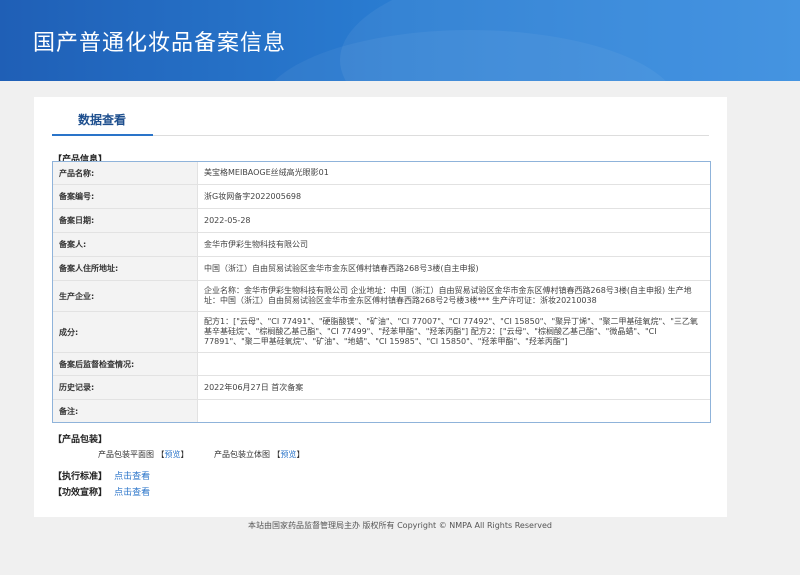 The height and width of the screenshot is (575, 800). What do you see at coordinates (125, 332) in the screenshot?
I see `row-label: 成分:` at bounding box center [125, 332].